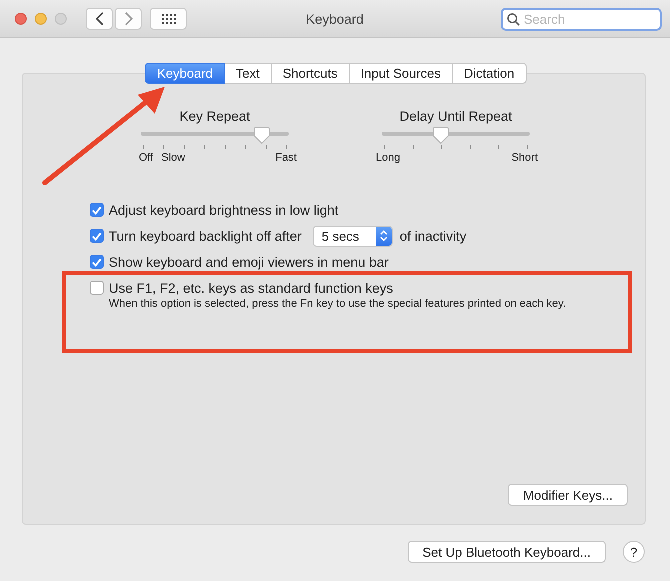 The height and width of the screenshot is (581, 670). I want to click on tab: Dictation, so click(490, 73).